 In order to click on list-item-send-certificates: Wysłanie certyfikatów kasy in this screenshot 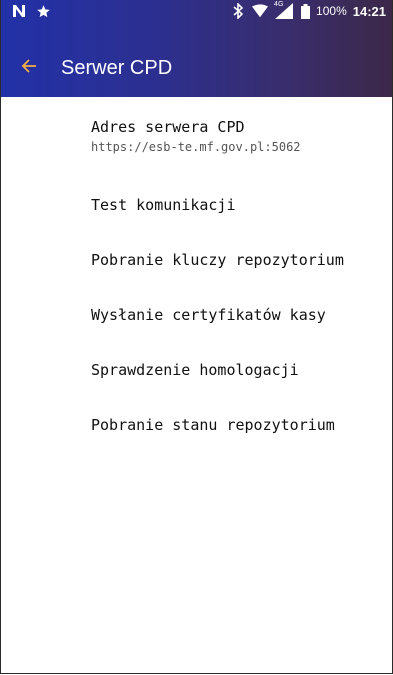, I will do `click(236, 315)`.